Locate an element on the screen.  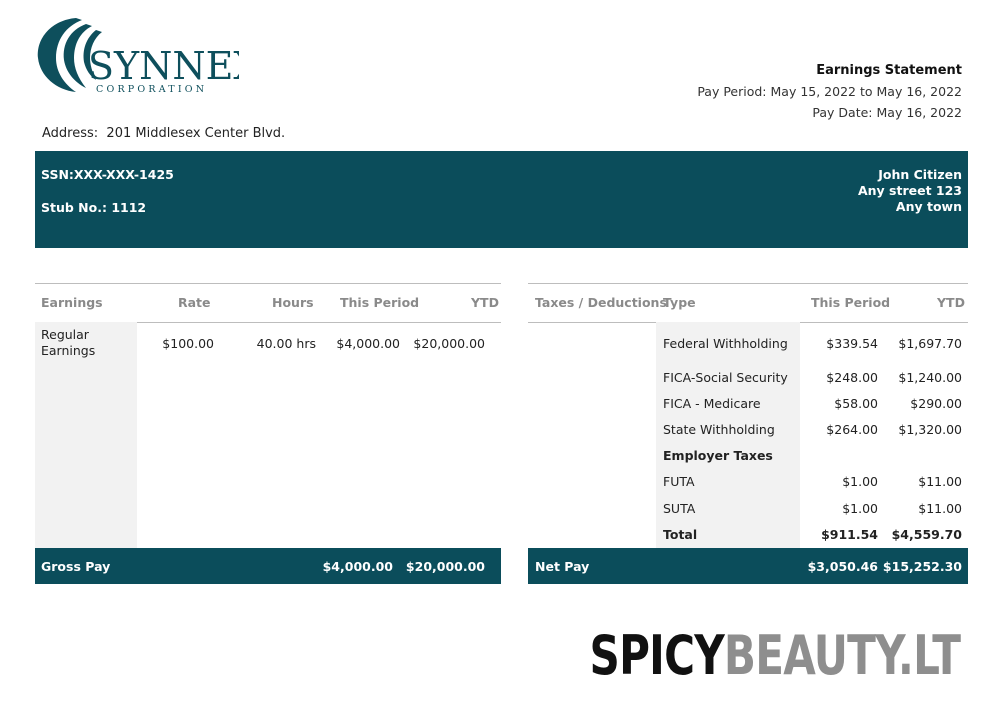
watermark-part2: BEAUTY.LT is located at coordinates (842, 655).